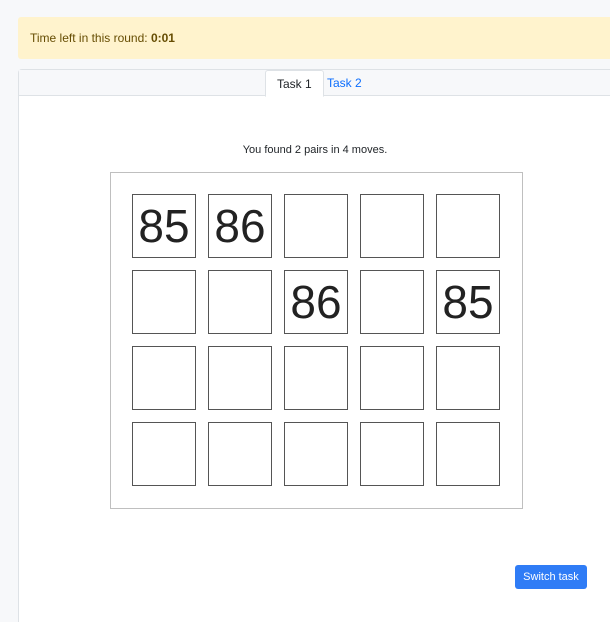 The image size is (610, 622). What do you see at coordinates (162, 38) in the screenshot?
I see `timer-value: 0:01` at bounding box center [162, 38].